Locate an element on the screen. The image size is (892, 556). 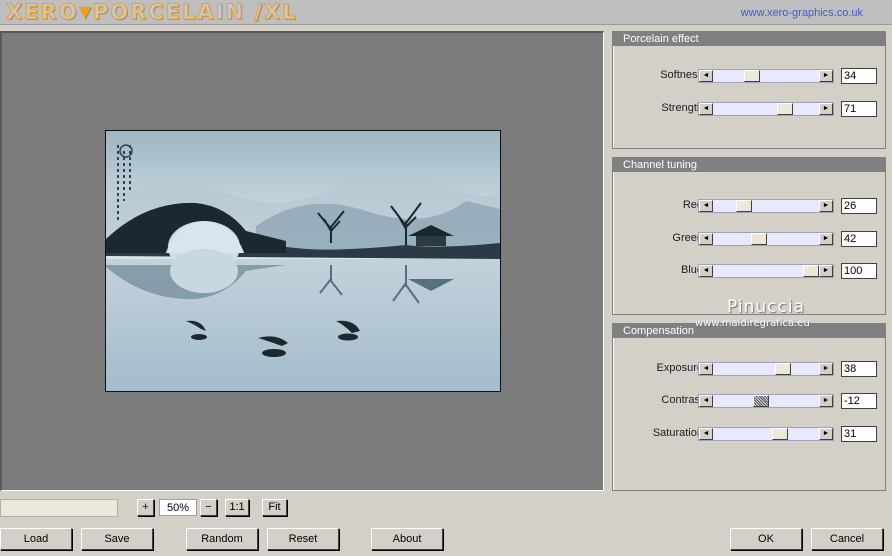
softness-slider: ◄ ► is located at coordinates (766, 76).